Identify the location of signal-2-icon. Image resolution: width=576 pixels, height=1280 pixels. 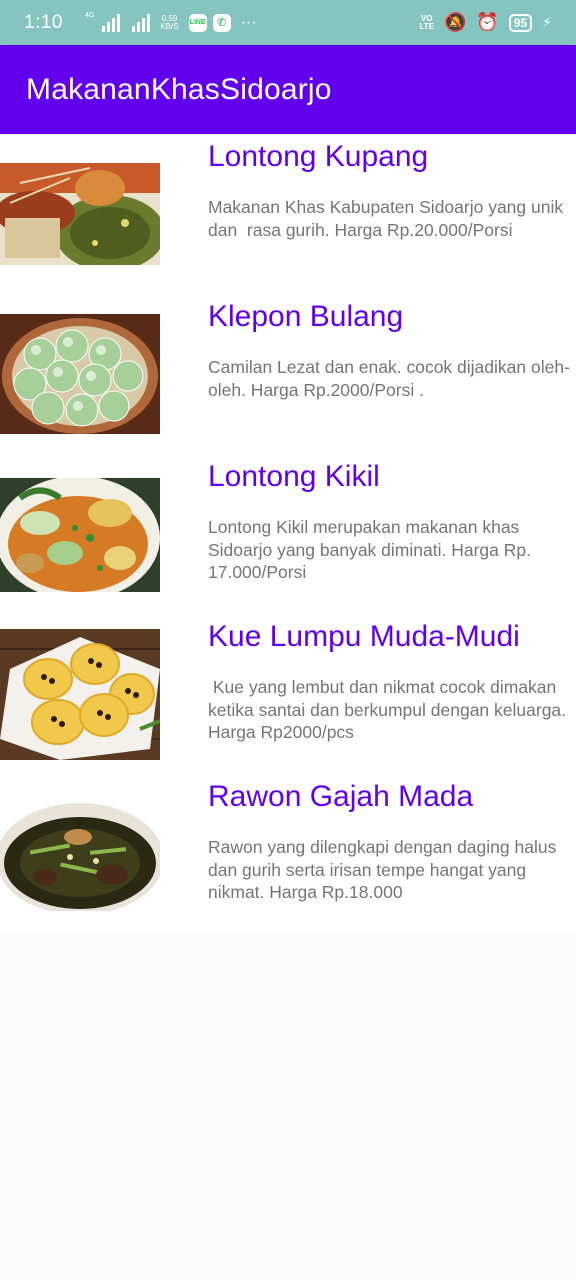
(141, 22).